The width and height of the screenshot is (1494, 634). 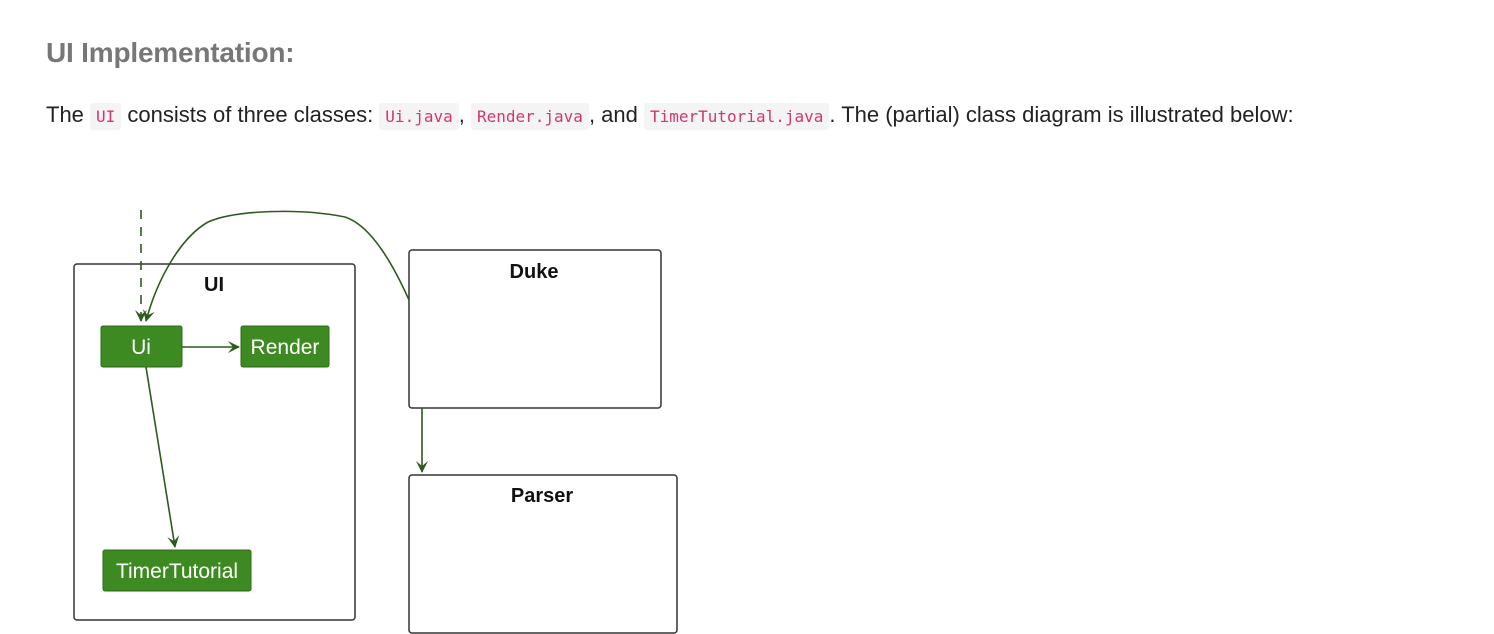 What do you see at coordinates (285, 347) in the screenshot?
I see `render-node-label: Render` at bounding box center [285, 347].